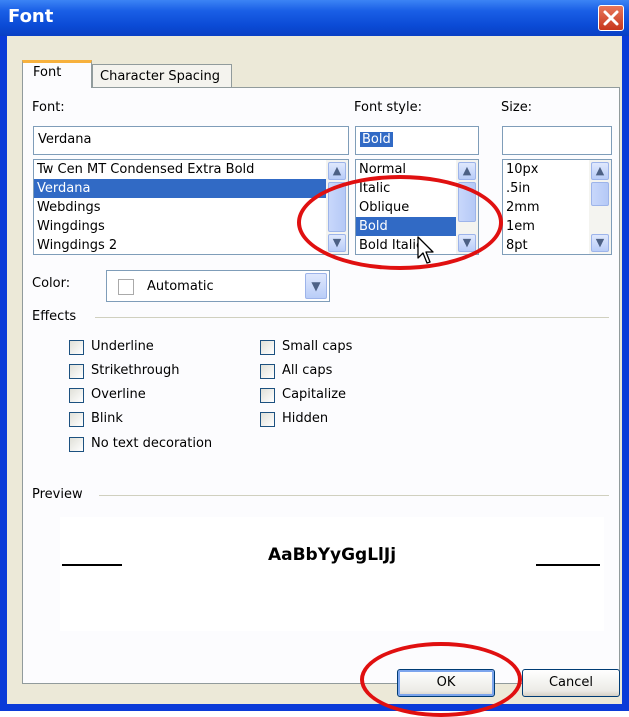  Describe the element at coordinates (135, 370) in the screenshot. I see `strikethrough-label: Strikethrough` at that location.